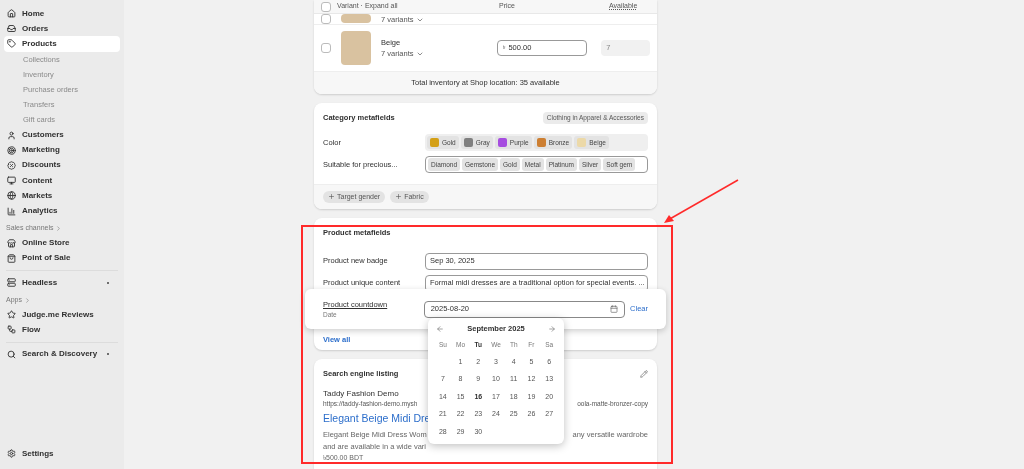 This screenshot has height=469, width=1024. Describe the element at coordinates (62, 453) in the screenshot. I see `nav-item: Settings` at that location.